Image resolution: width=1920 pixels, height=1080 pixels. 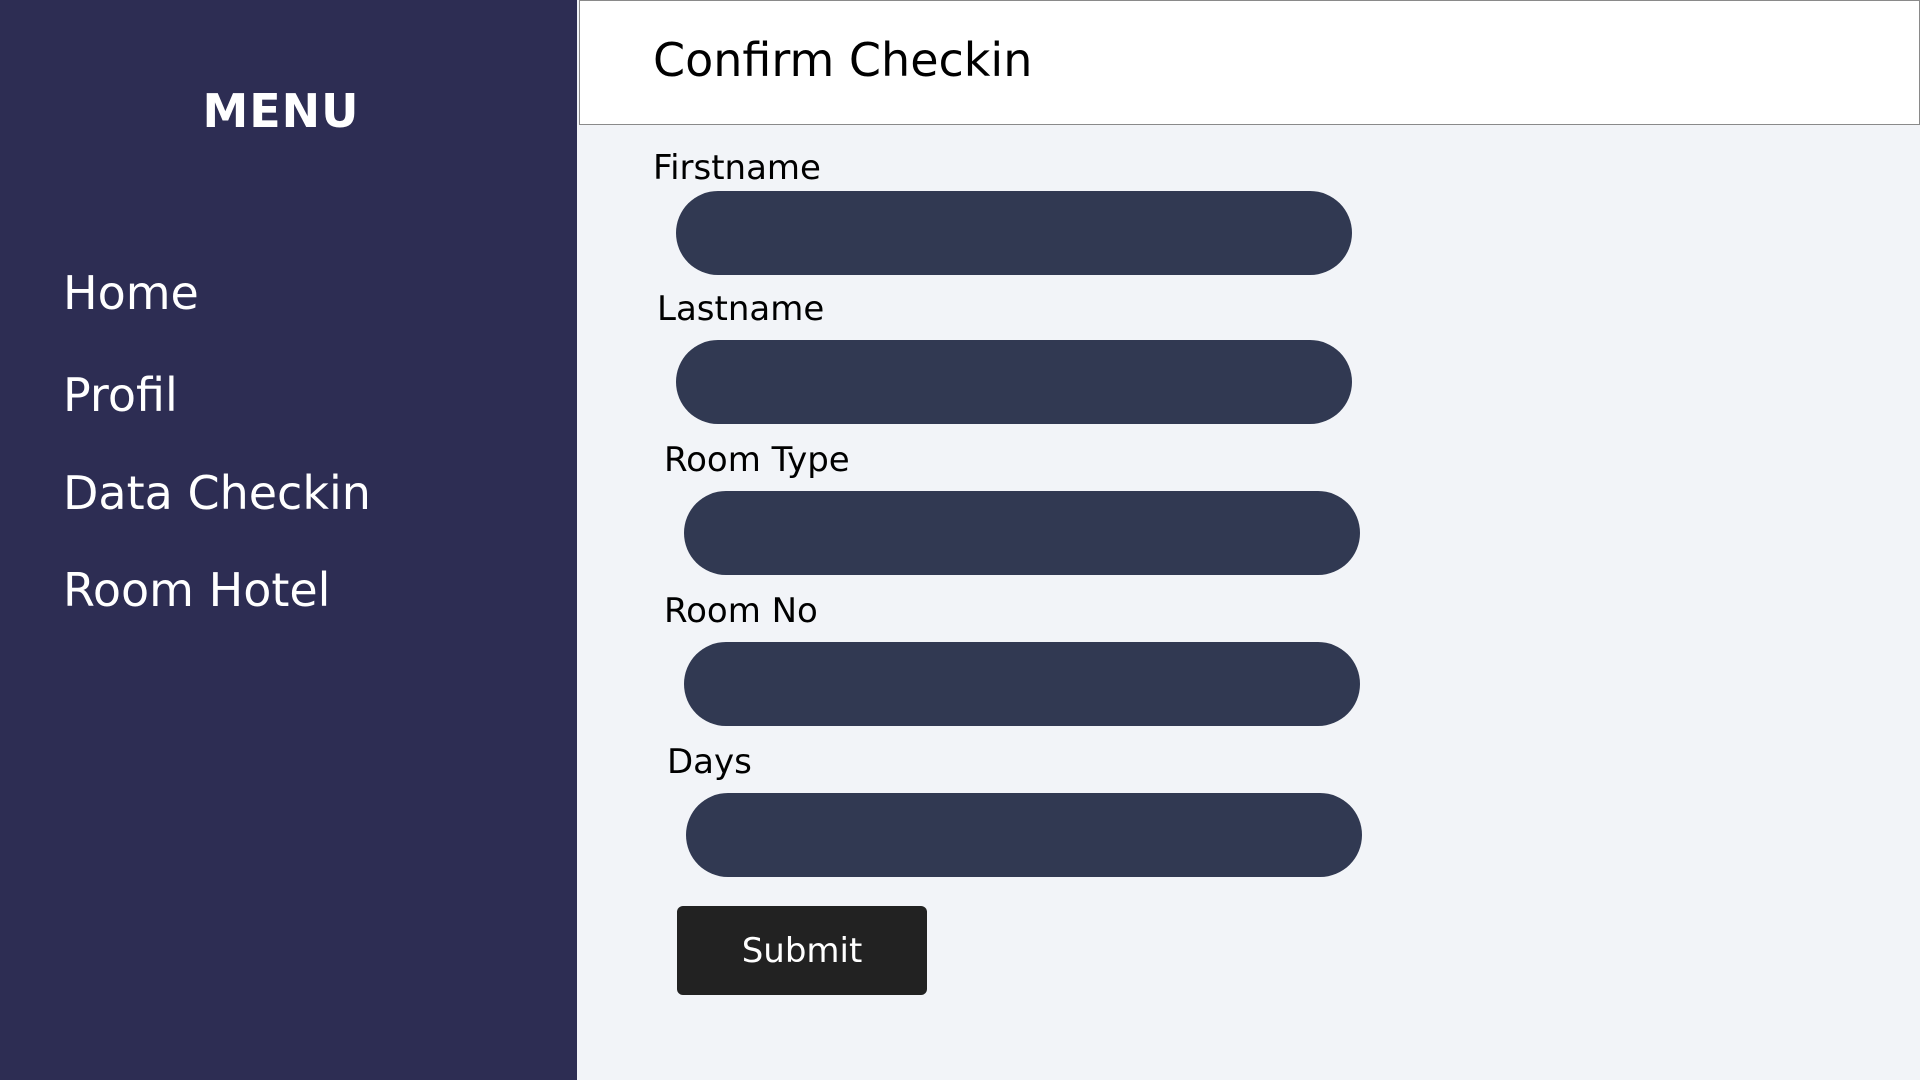 I want to click on days-label: Days, so click(x=709, y=762).